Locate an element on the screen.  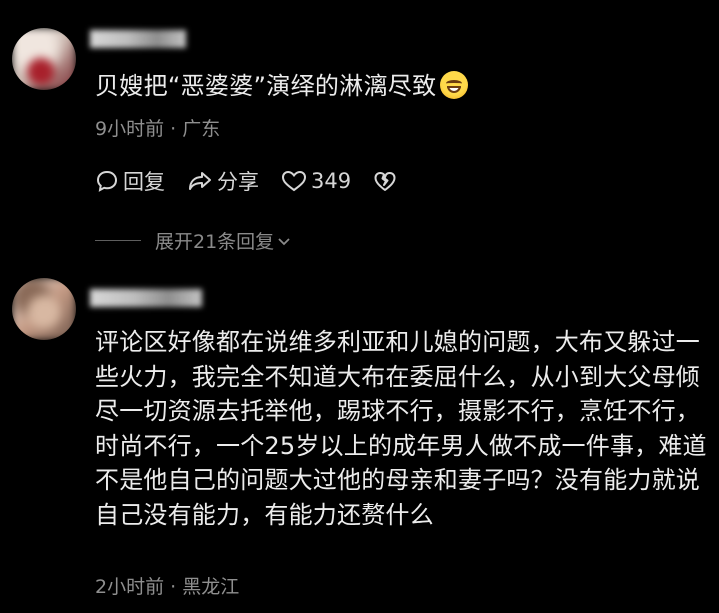
comment-meta: 9小时前 · 广东 is located at coordinates (158, 129).